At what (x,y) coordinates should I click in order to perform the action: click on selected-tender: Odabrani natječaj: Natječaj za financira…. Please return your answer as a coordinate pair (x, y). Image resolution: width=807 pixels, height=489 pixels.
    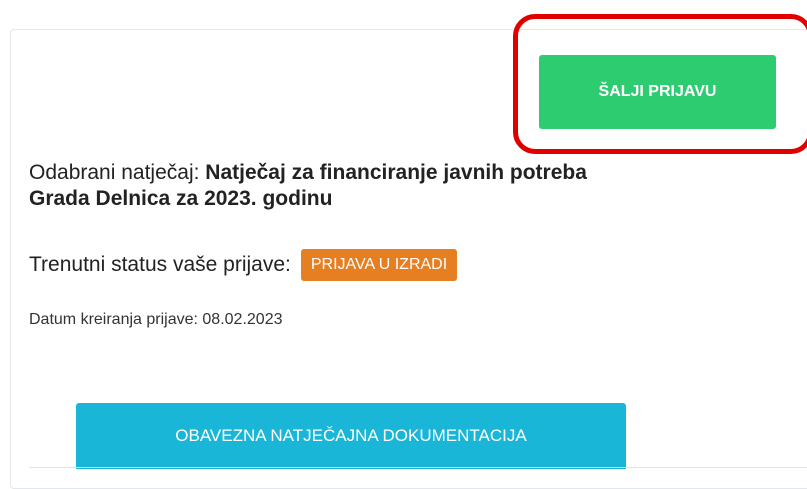
    Looking at the image, I should click on (409, 186).